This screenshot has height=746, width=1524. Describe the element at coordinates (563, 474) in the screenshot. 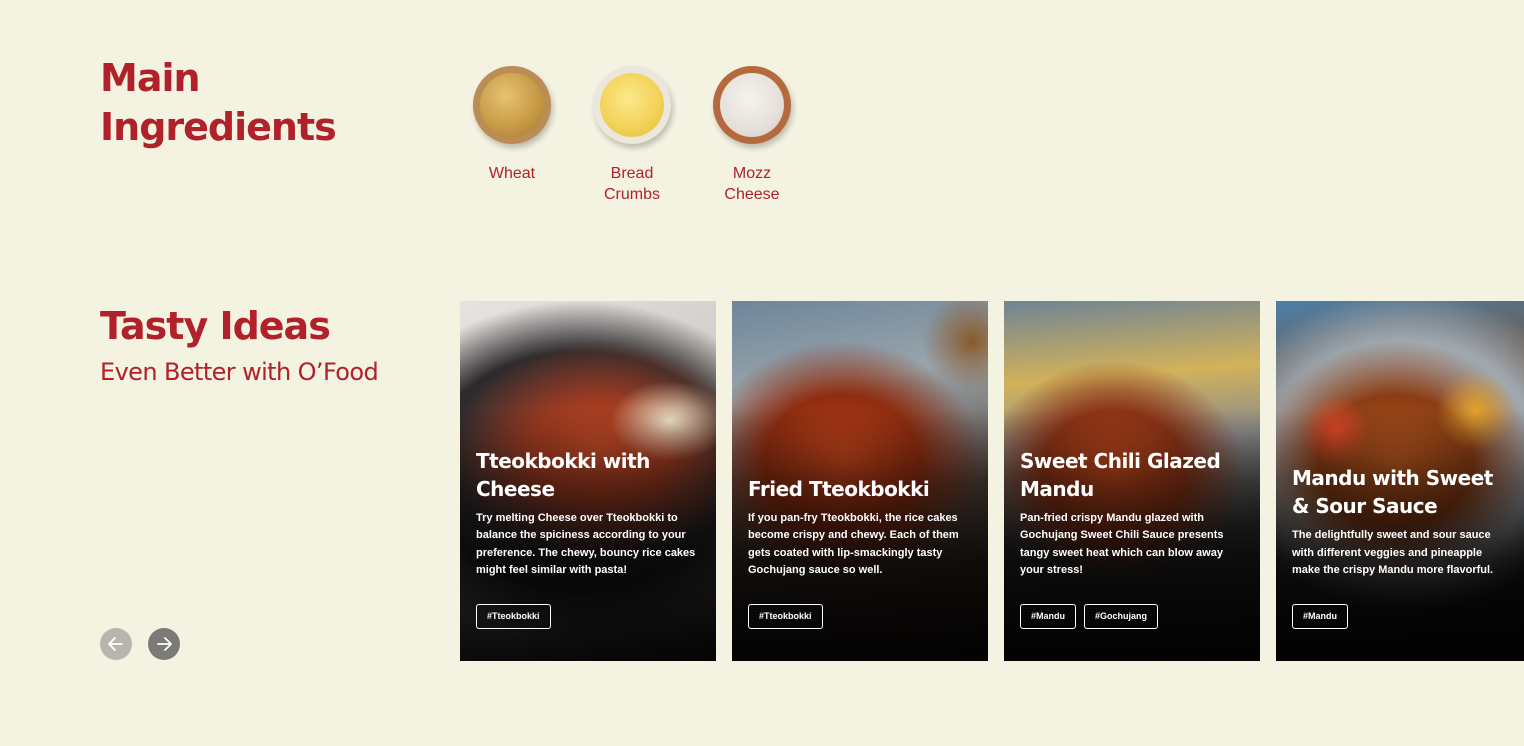

I see `recipe-title: Tteokbokki with Cheese` at that location.